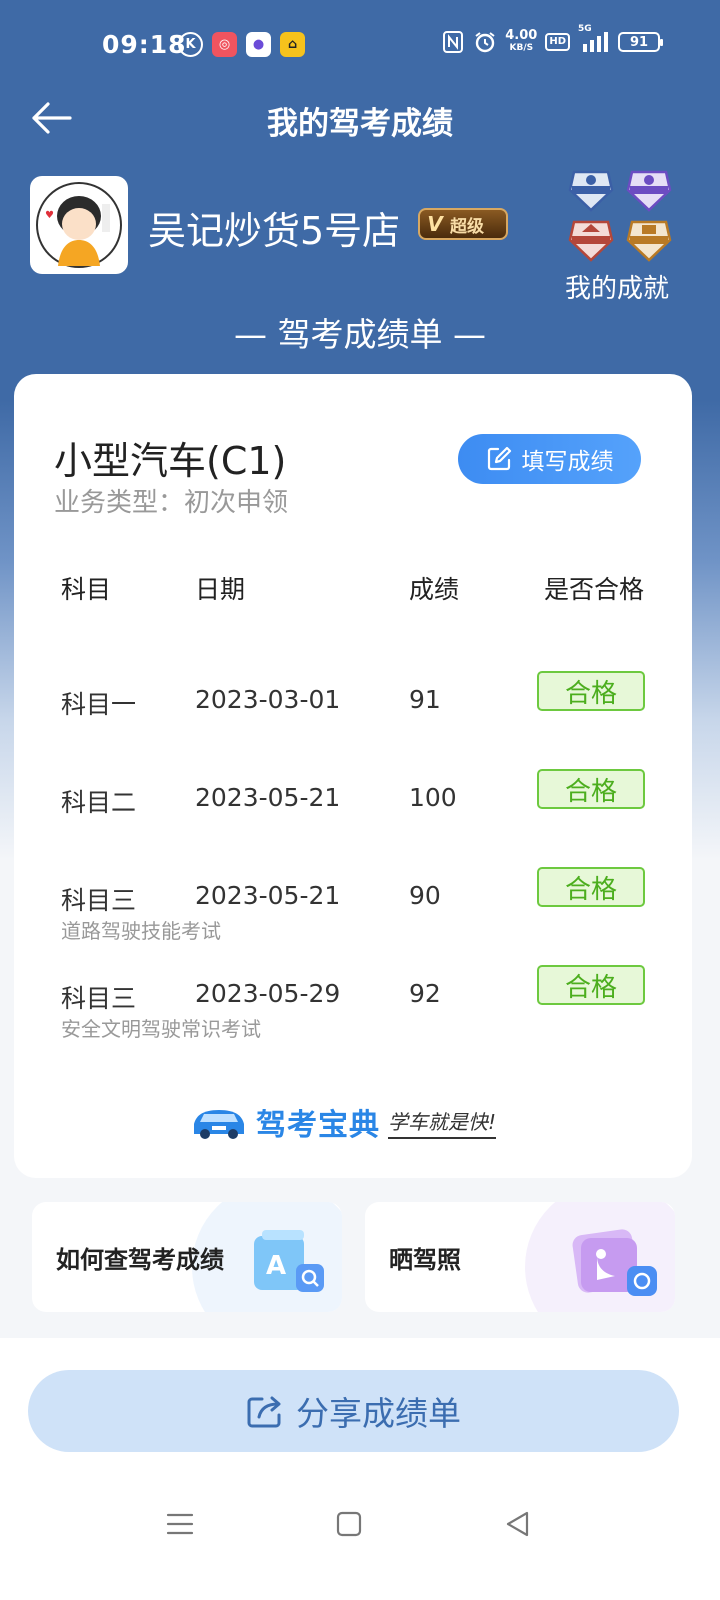 The width and height of the screenshot is (720, 1600). I want to click on row-note: 道路驾驶技能考试, so click(141, 931).